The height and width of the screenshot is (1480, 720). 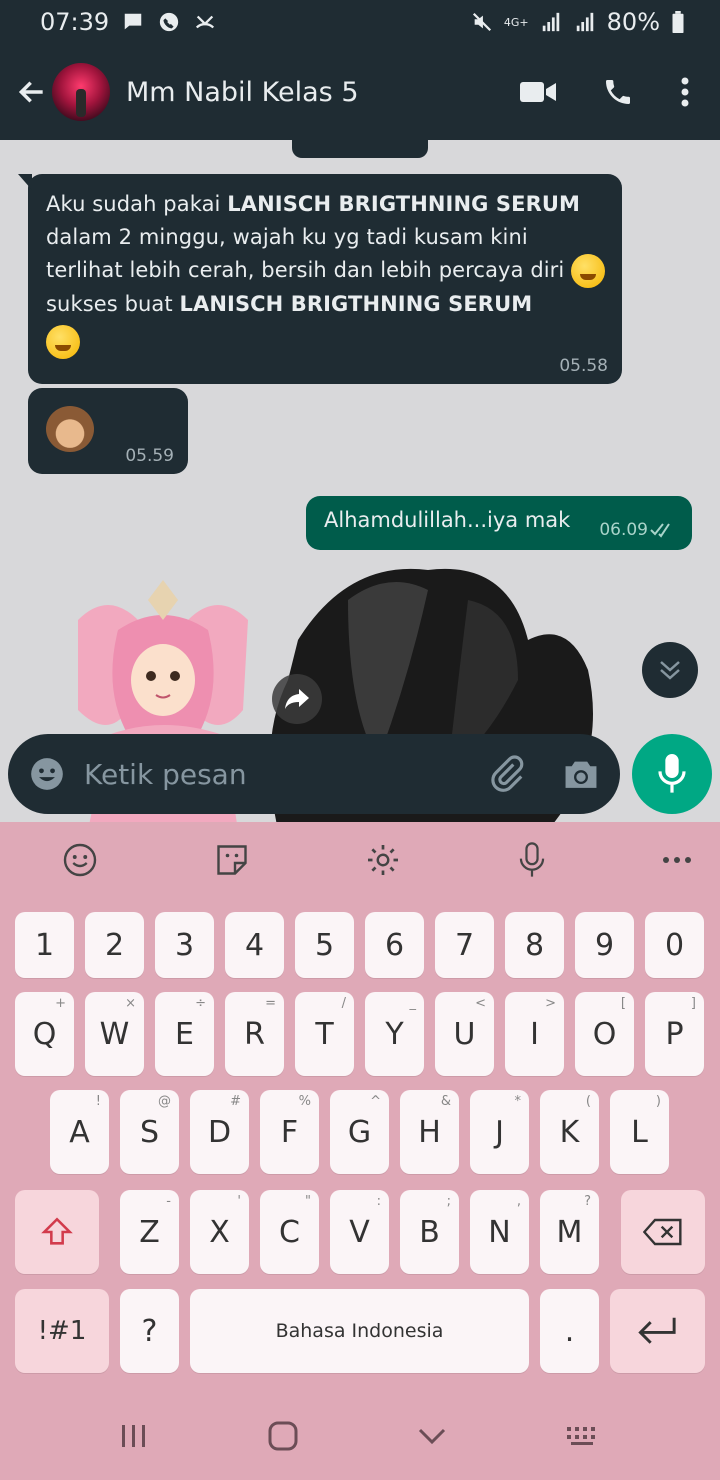 I want to click on double-chevron-down-icon, so click(x=670, y=670).